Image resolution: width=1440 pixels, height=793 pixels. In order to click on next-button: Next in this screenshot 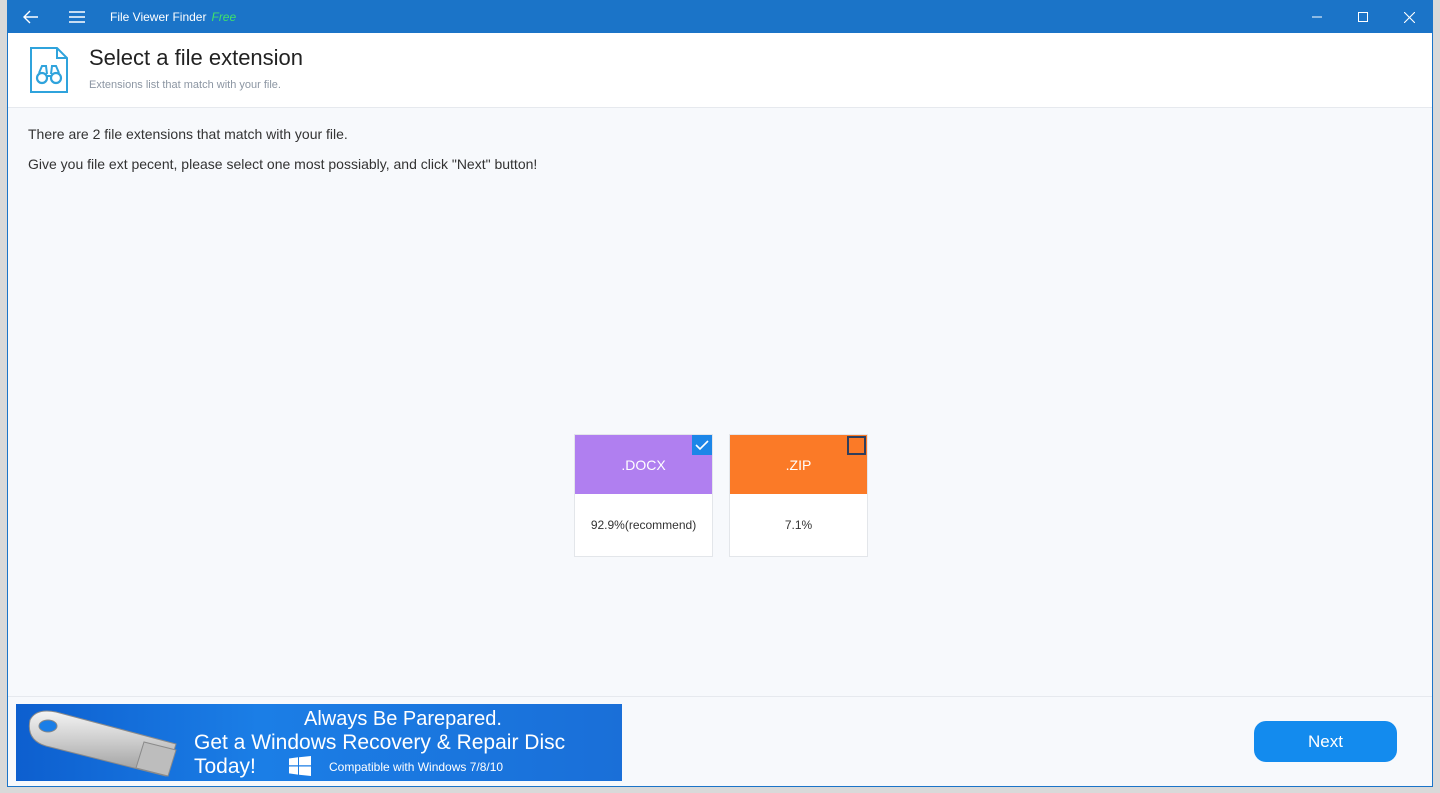, I will do `click(1325, 741)`.